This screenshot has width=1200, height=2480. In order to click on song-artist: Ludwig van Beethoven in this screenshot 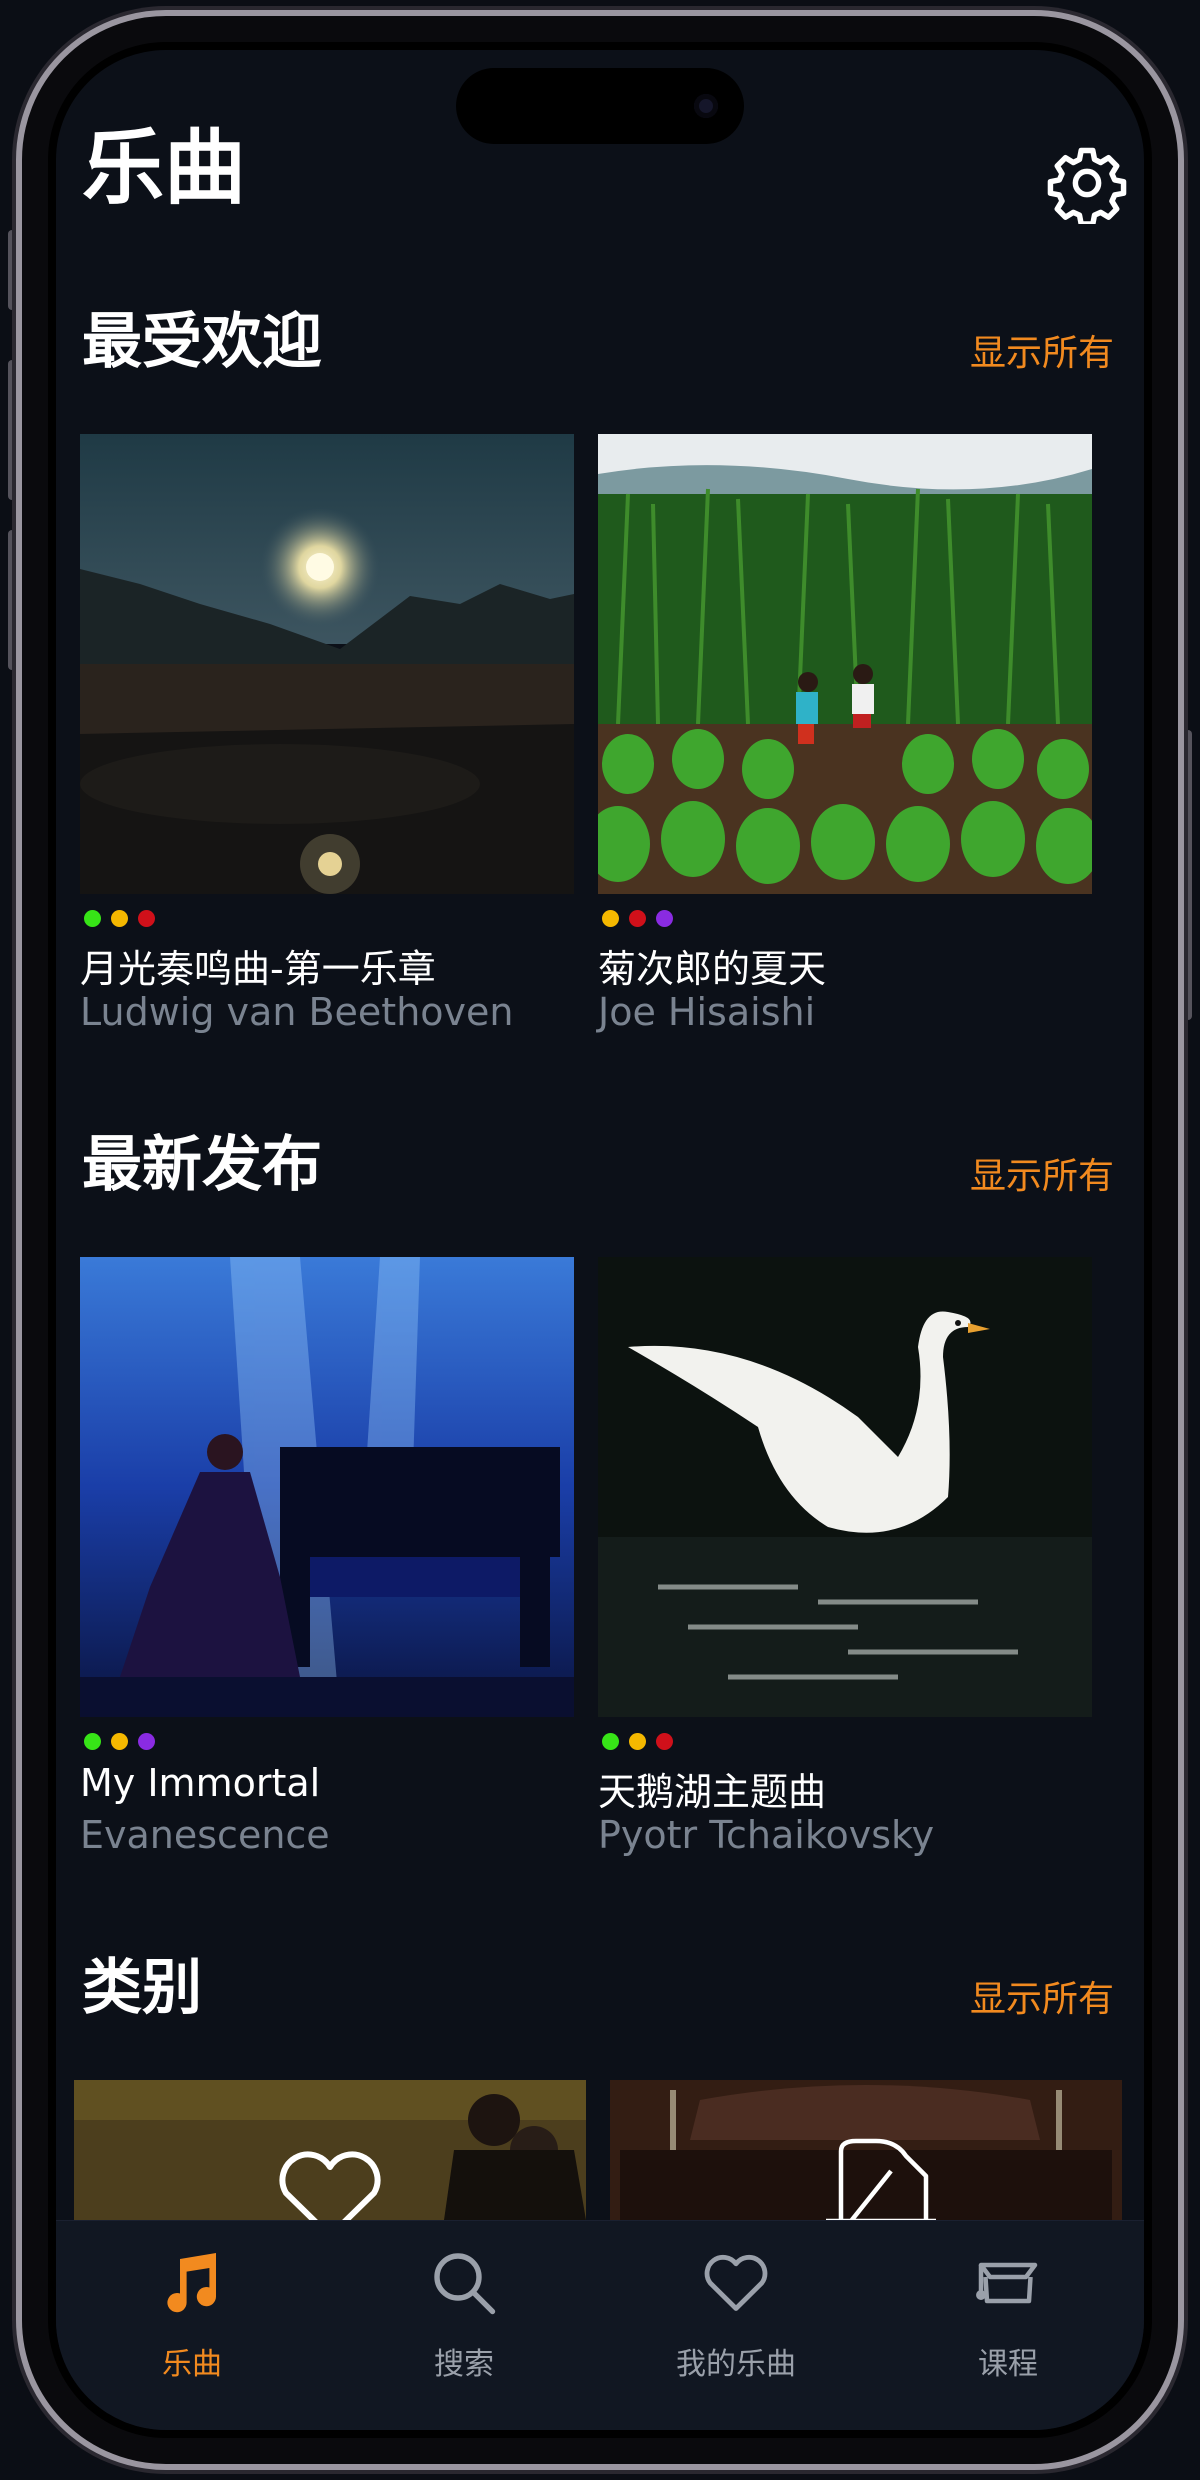, I will do `click(297, 1012)`.